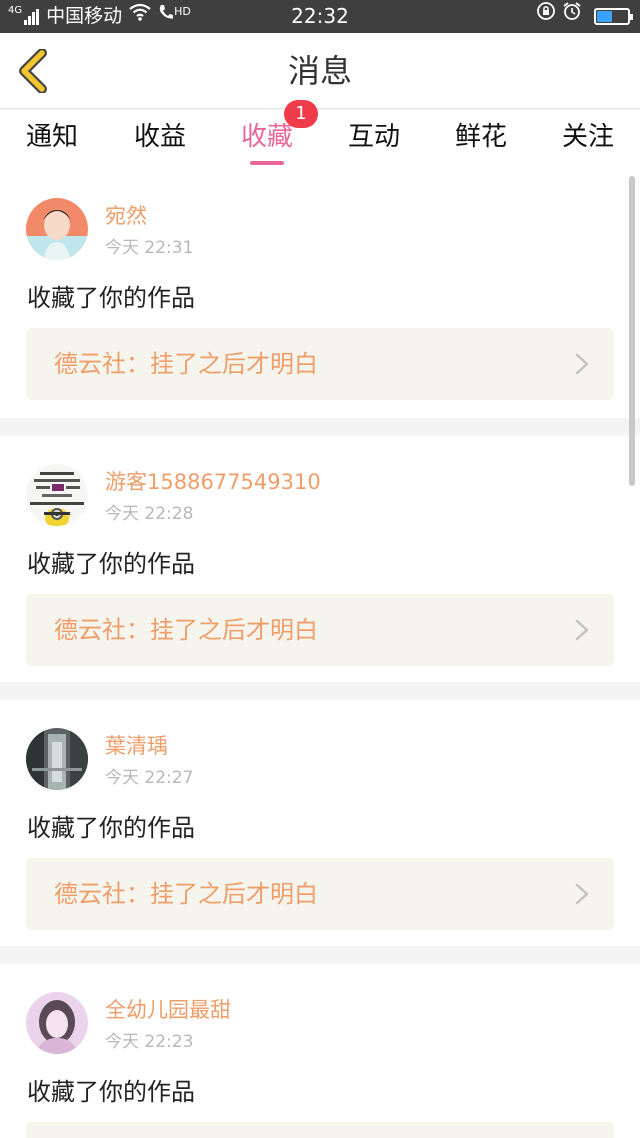 This screenshot has height=1138, width=640. Describe the element at coordinates (136, 745) in the screenshot. I see `username: 葉清瑀` at that location.